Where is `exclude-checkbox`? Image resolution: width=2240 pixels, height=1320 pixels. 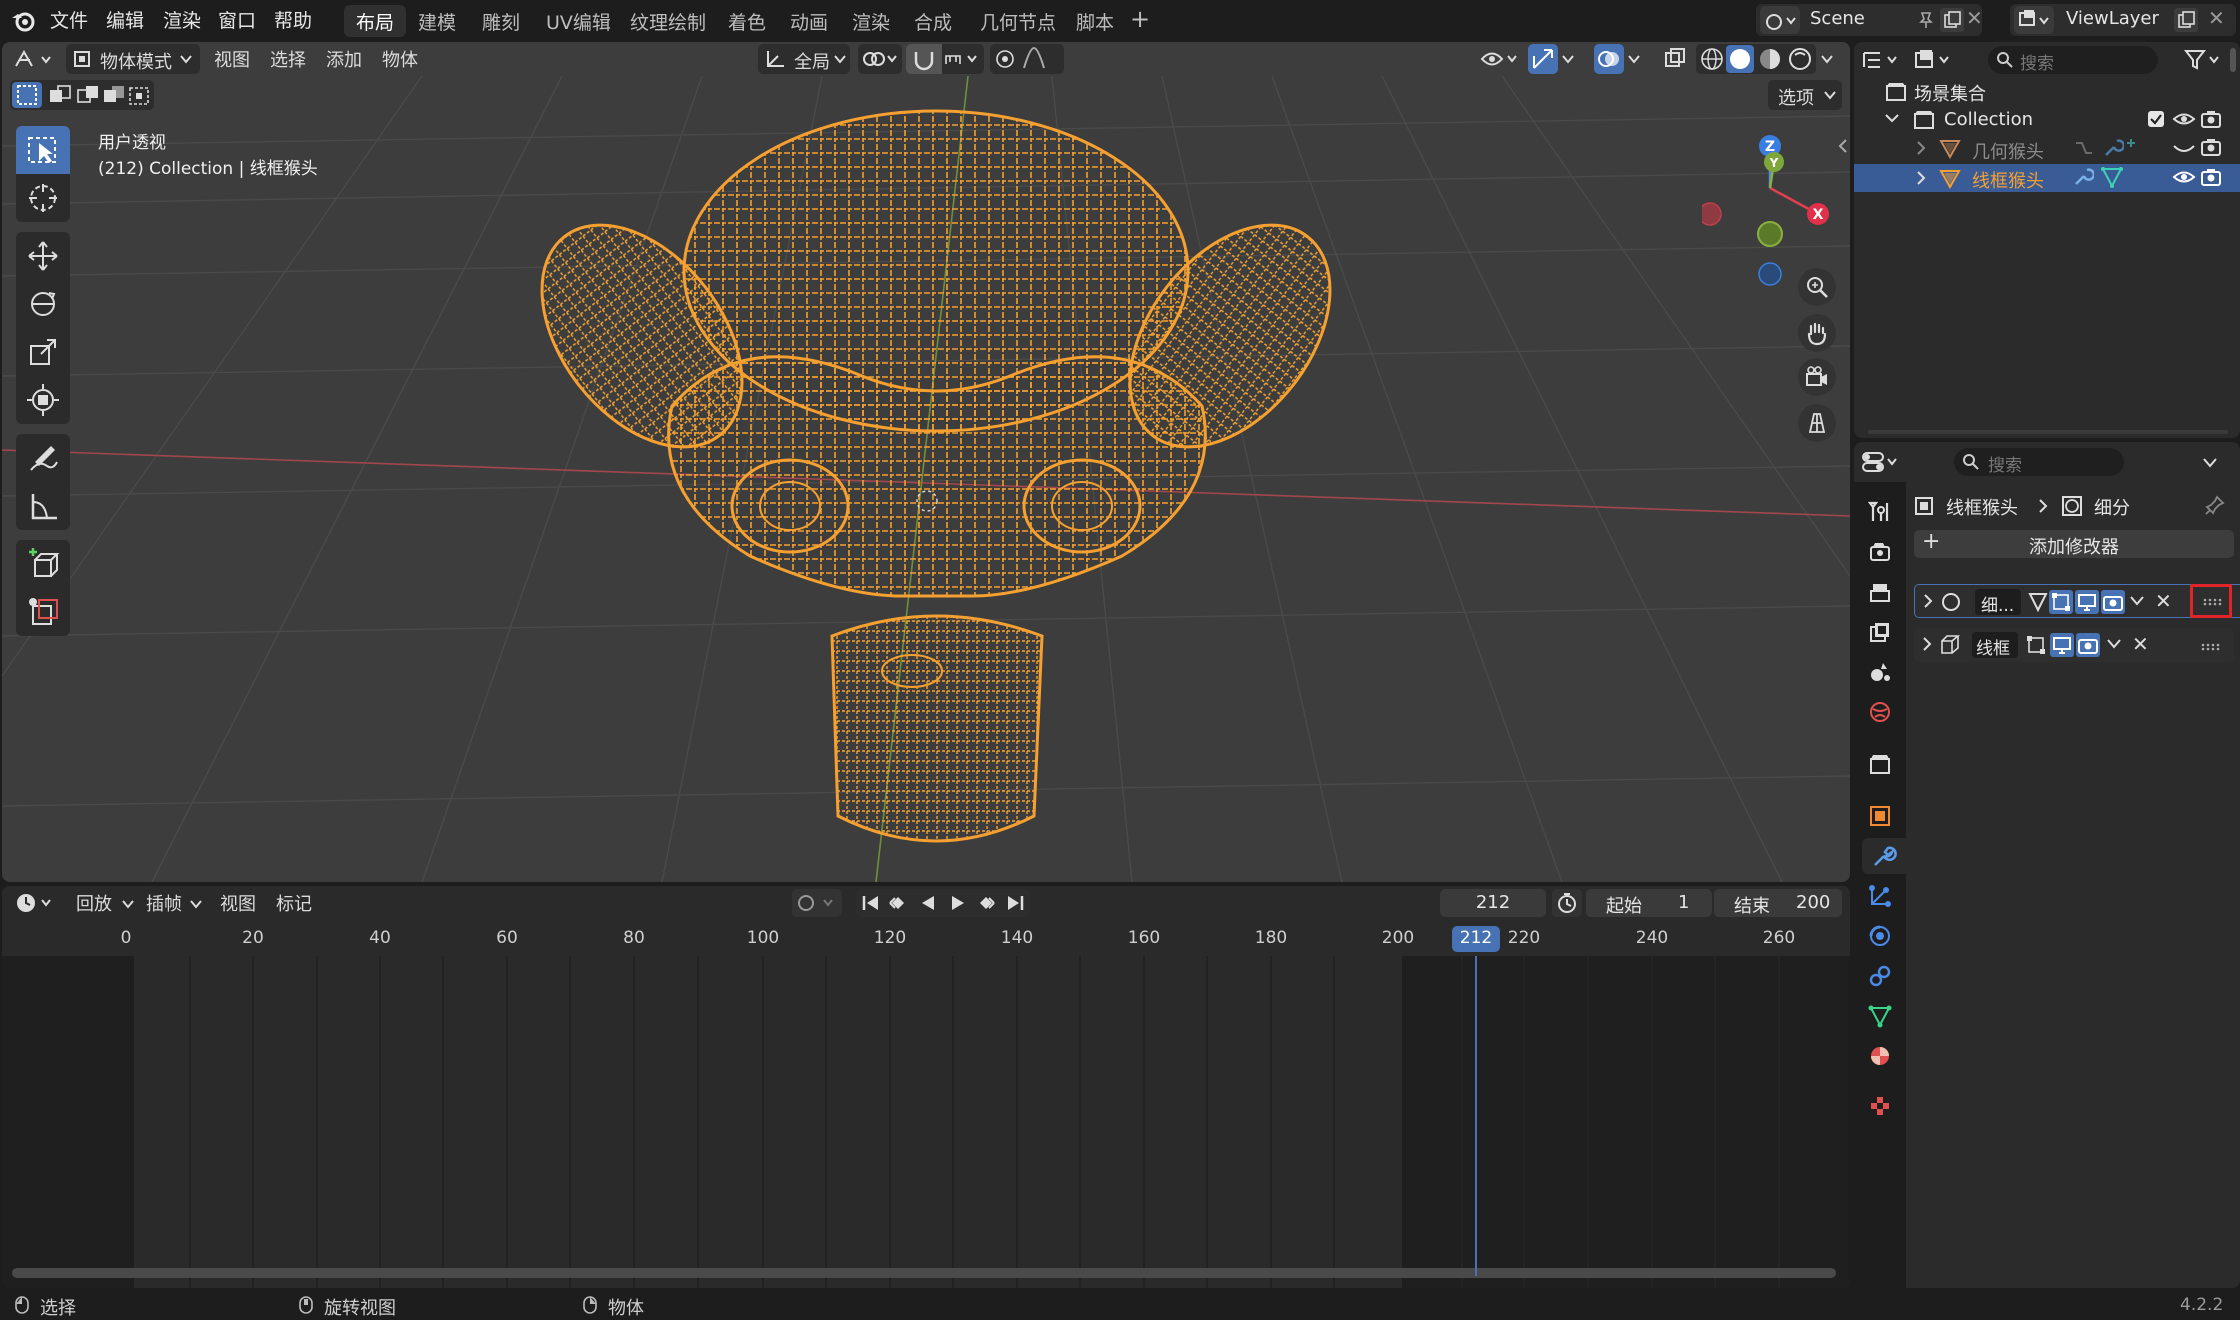
exclude-checkbox is located at coordinates (2156, 119).